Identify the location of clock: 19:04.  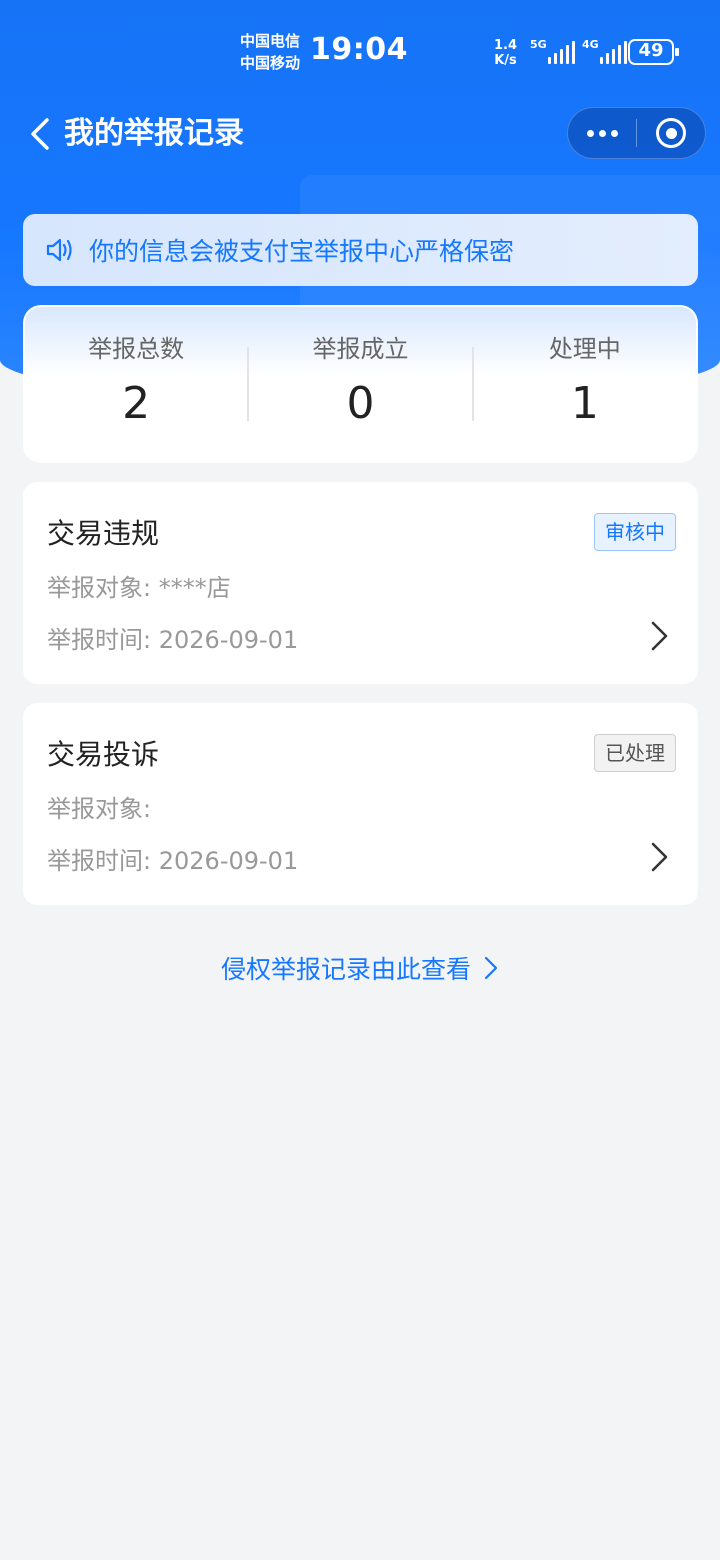
(359, 49).